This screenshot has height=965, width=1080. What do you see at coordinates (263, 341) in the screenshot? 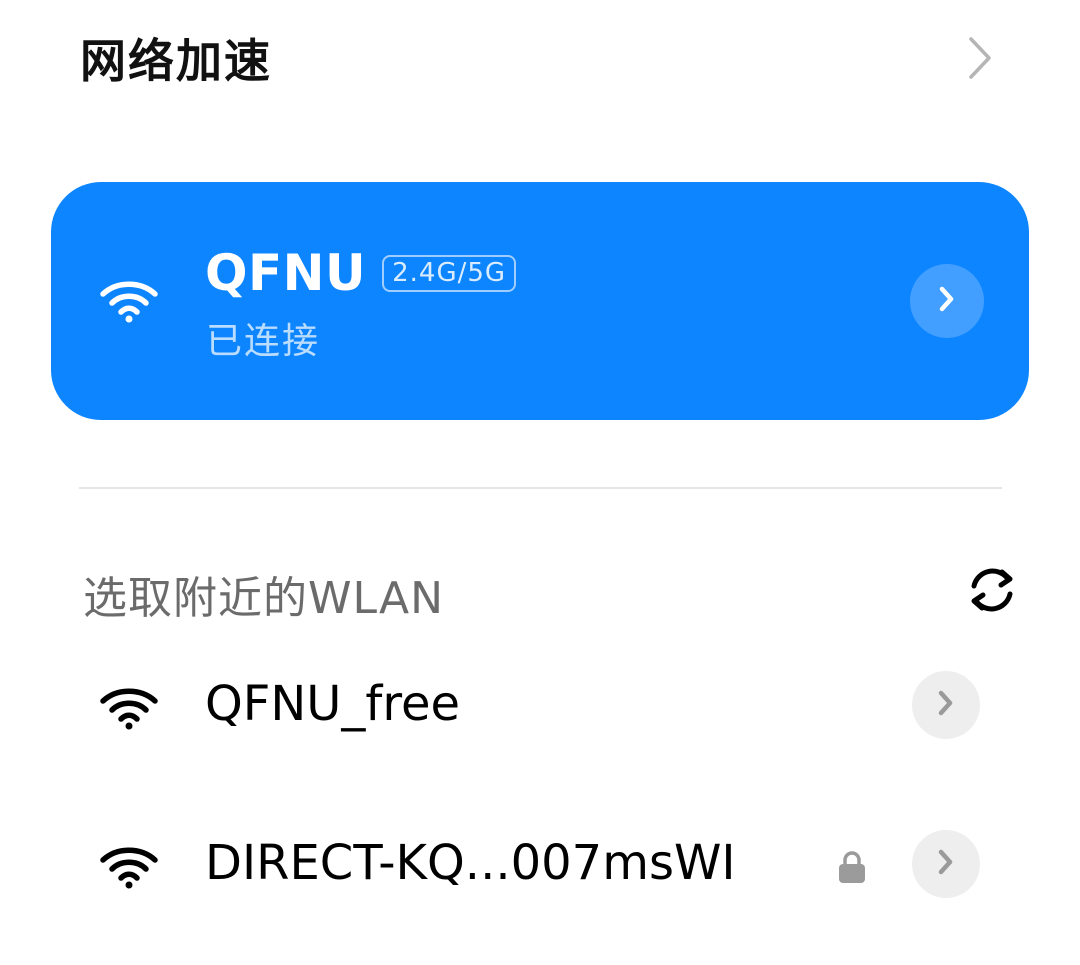
I see `connection-status: 已连接` at bounding box center [263, 341].